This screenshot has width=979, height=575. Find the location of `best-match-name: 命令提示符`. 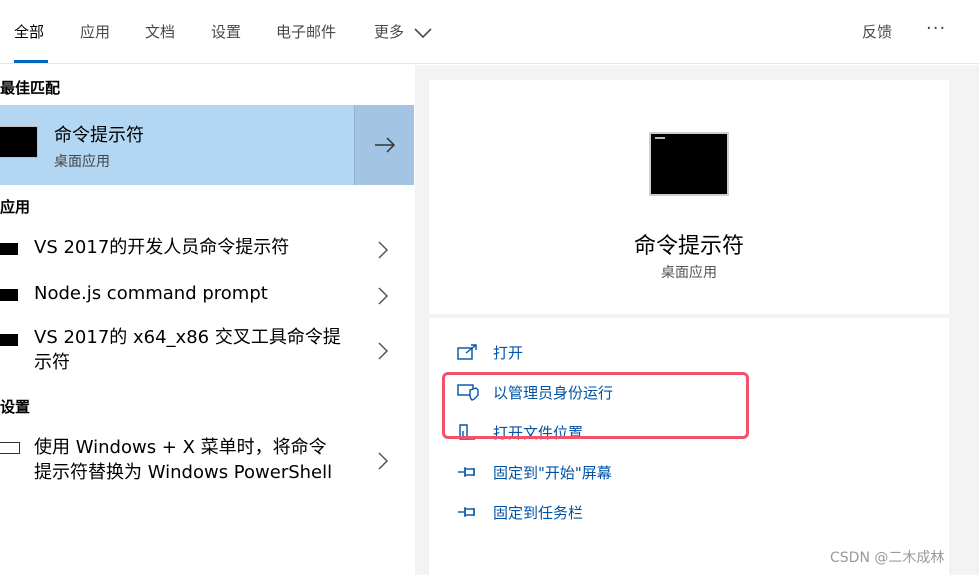

best-match-name: 命令提示符 is located at coordinates (99, 135).